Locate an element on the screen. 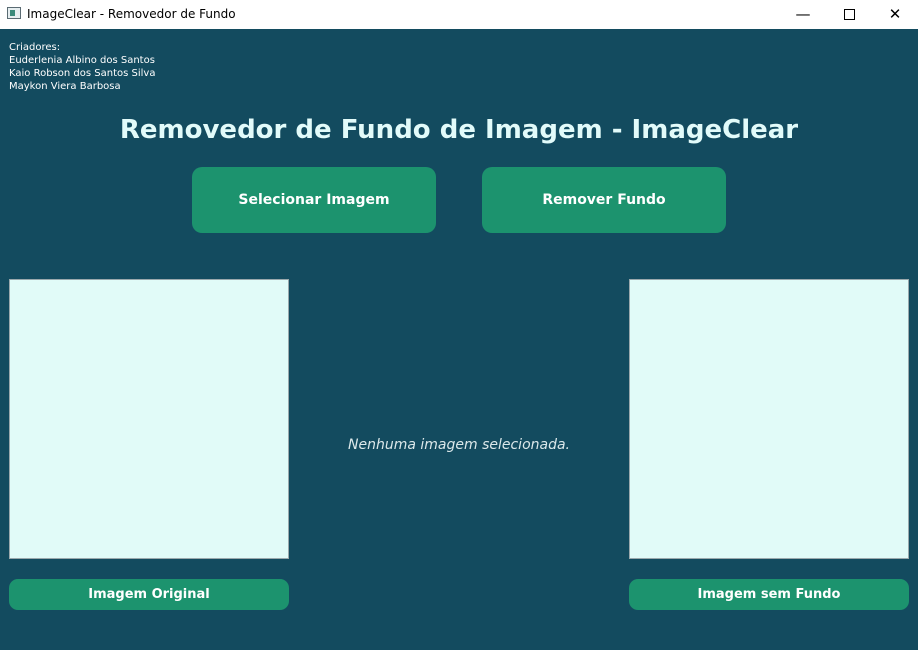 The width and height of the screenshot is (918, 650). original-image-label: Imagem Original is located at coordinates (149, 594).